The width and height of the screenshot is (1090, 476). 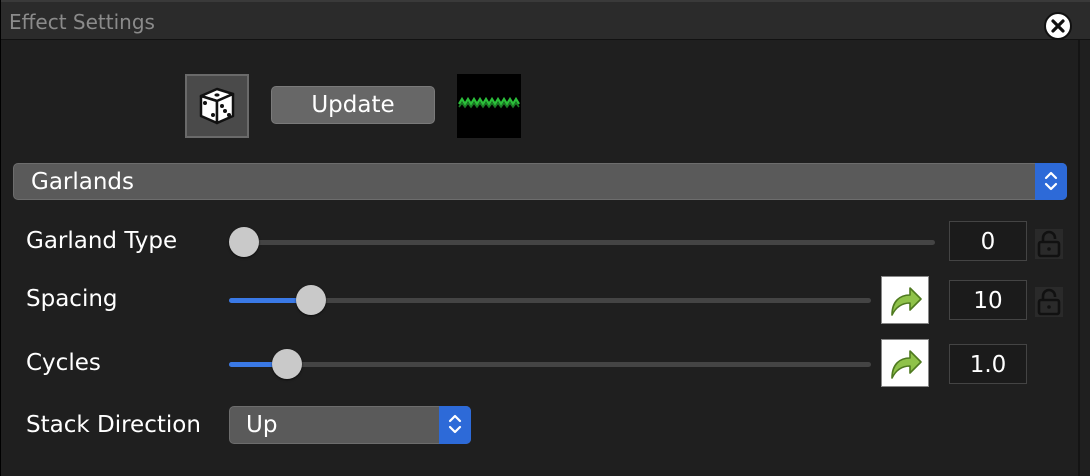 I want to click on effect-type-value: Garlands, so click(x=83, y=182).